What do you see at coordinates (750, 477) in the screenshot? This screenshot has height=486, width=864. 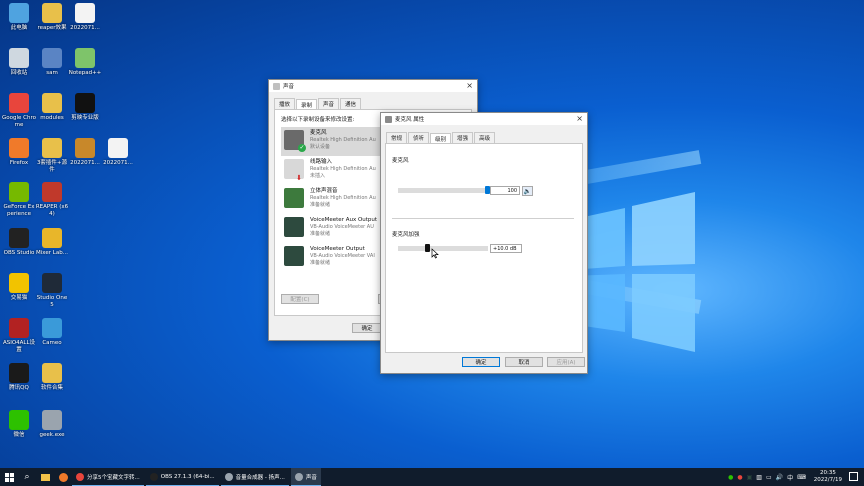 I see `tray-app-icon: ▣` at bounding box center [750, 477].